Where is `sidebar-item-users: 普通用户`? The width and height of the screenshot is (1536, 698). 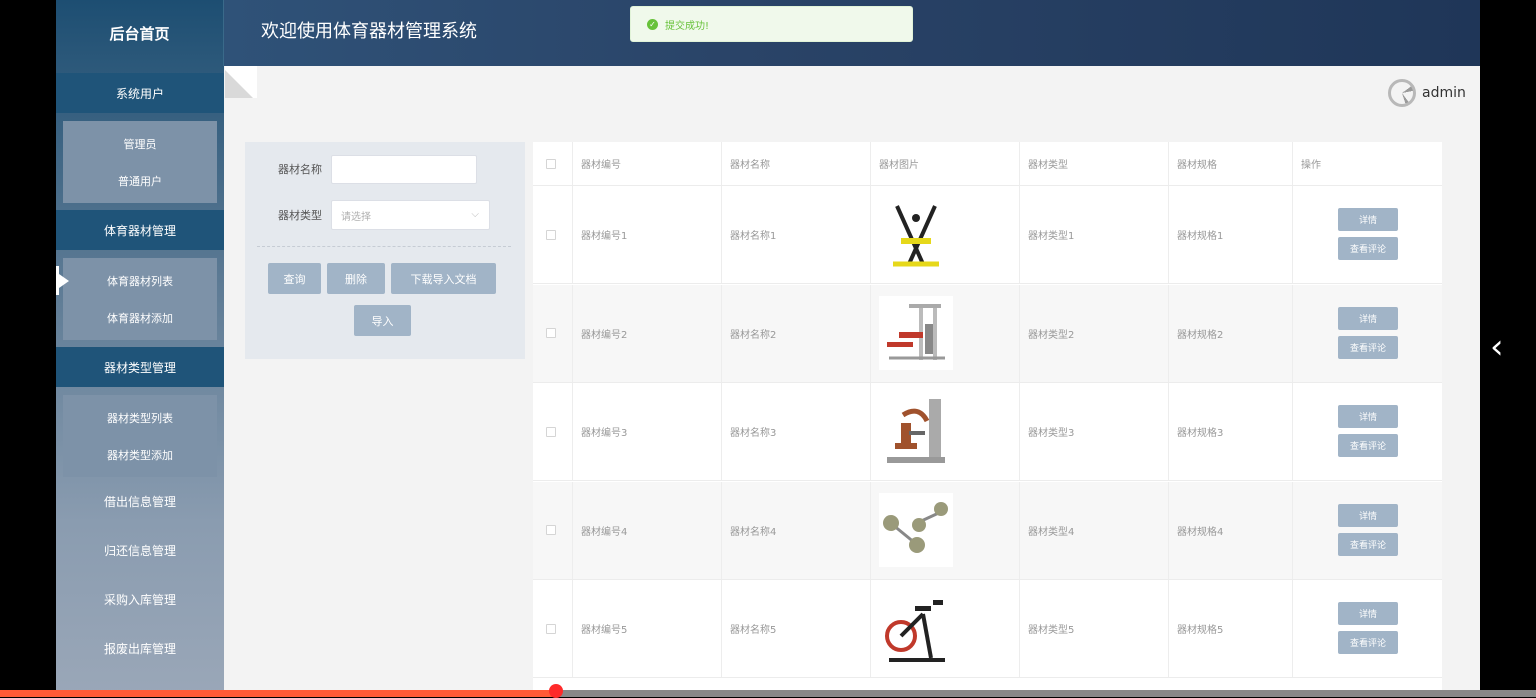 sidebar-item-users: 普通用户 is located at coordinates (140, 180).